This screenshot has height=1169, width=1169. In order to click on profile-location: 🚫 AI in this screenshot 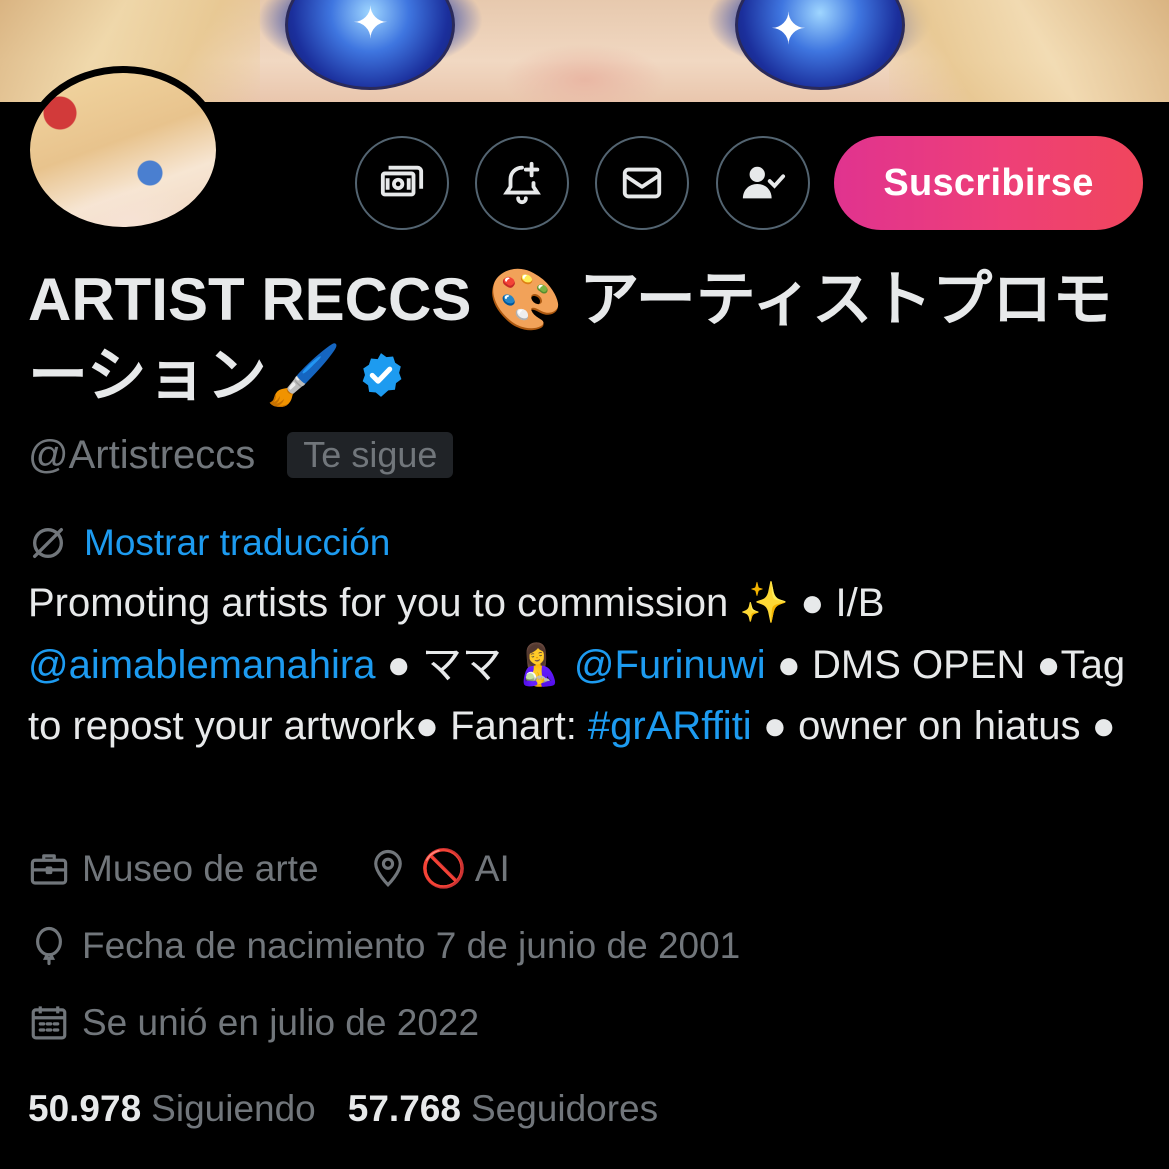, I will do `click(465, 868)`.